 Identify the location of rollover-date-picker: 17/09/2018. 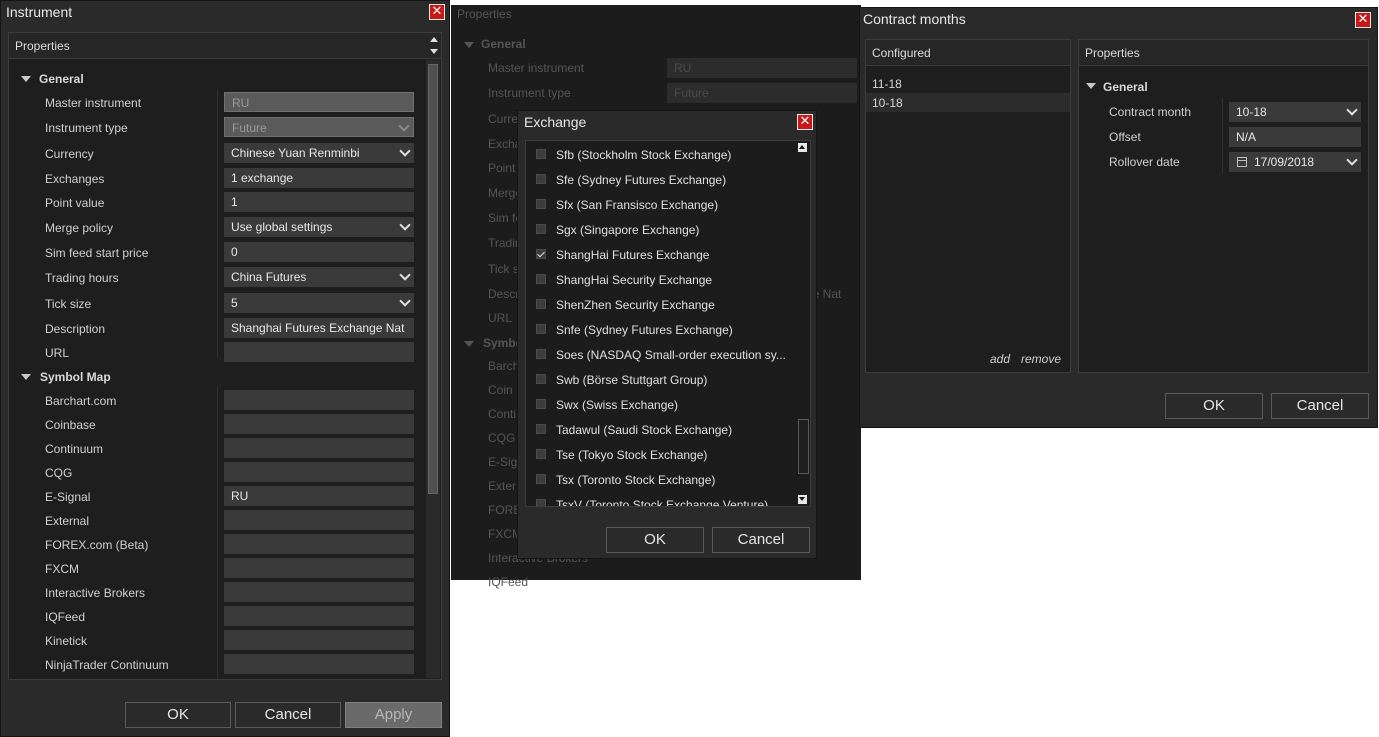
(1295, 162).